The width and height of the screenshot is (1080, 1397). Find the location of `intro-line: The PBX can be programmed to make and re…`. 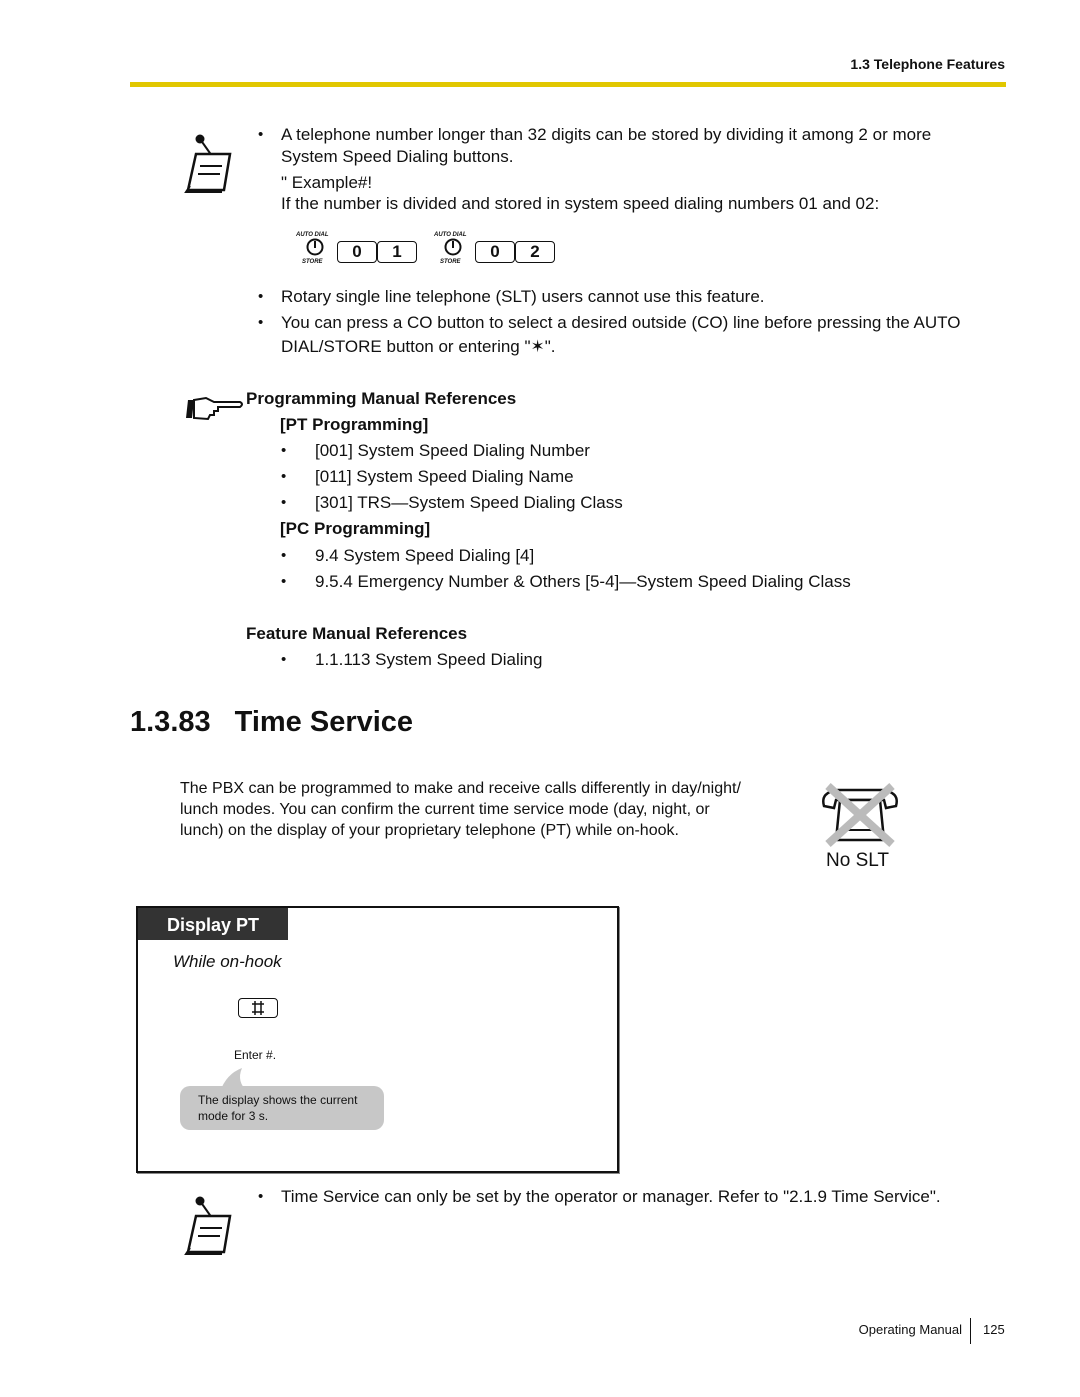

intro-line: The PBX can be programmed to make and re… is located at coordinates (460, 788).